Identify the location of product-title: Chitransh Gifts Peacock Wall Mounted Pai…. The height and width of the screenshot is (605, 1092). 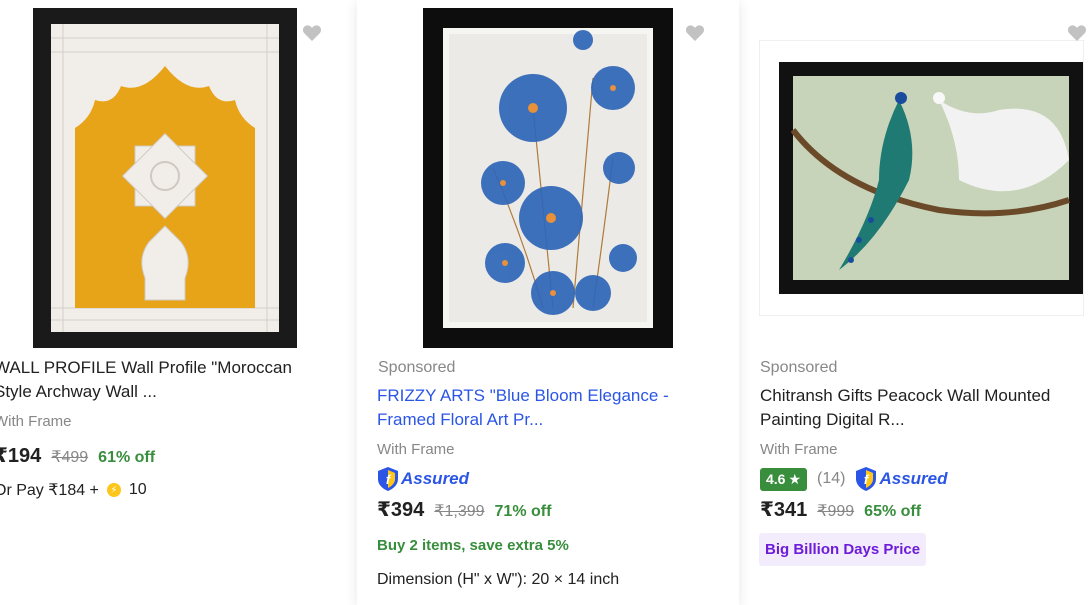
(920, 408).